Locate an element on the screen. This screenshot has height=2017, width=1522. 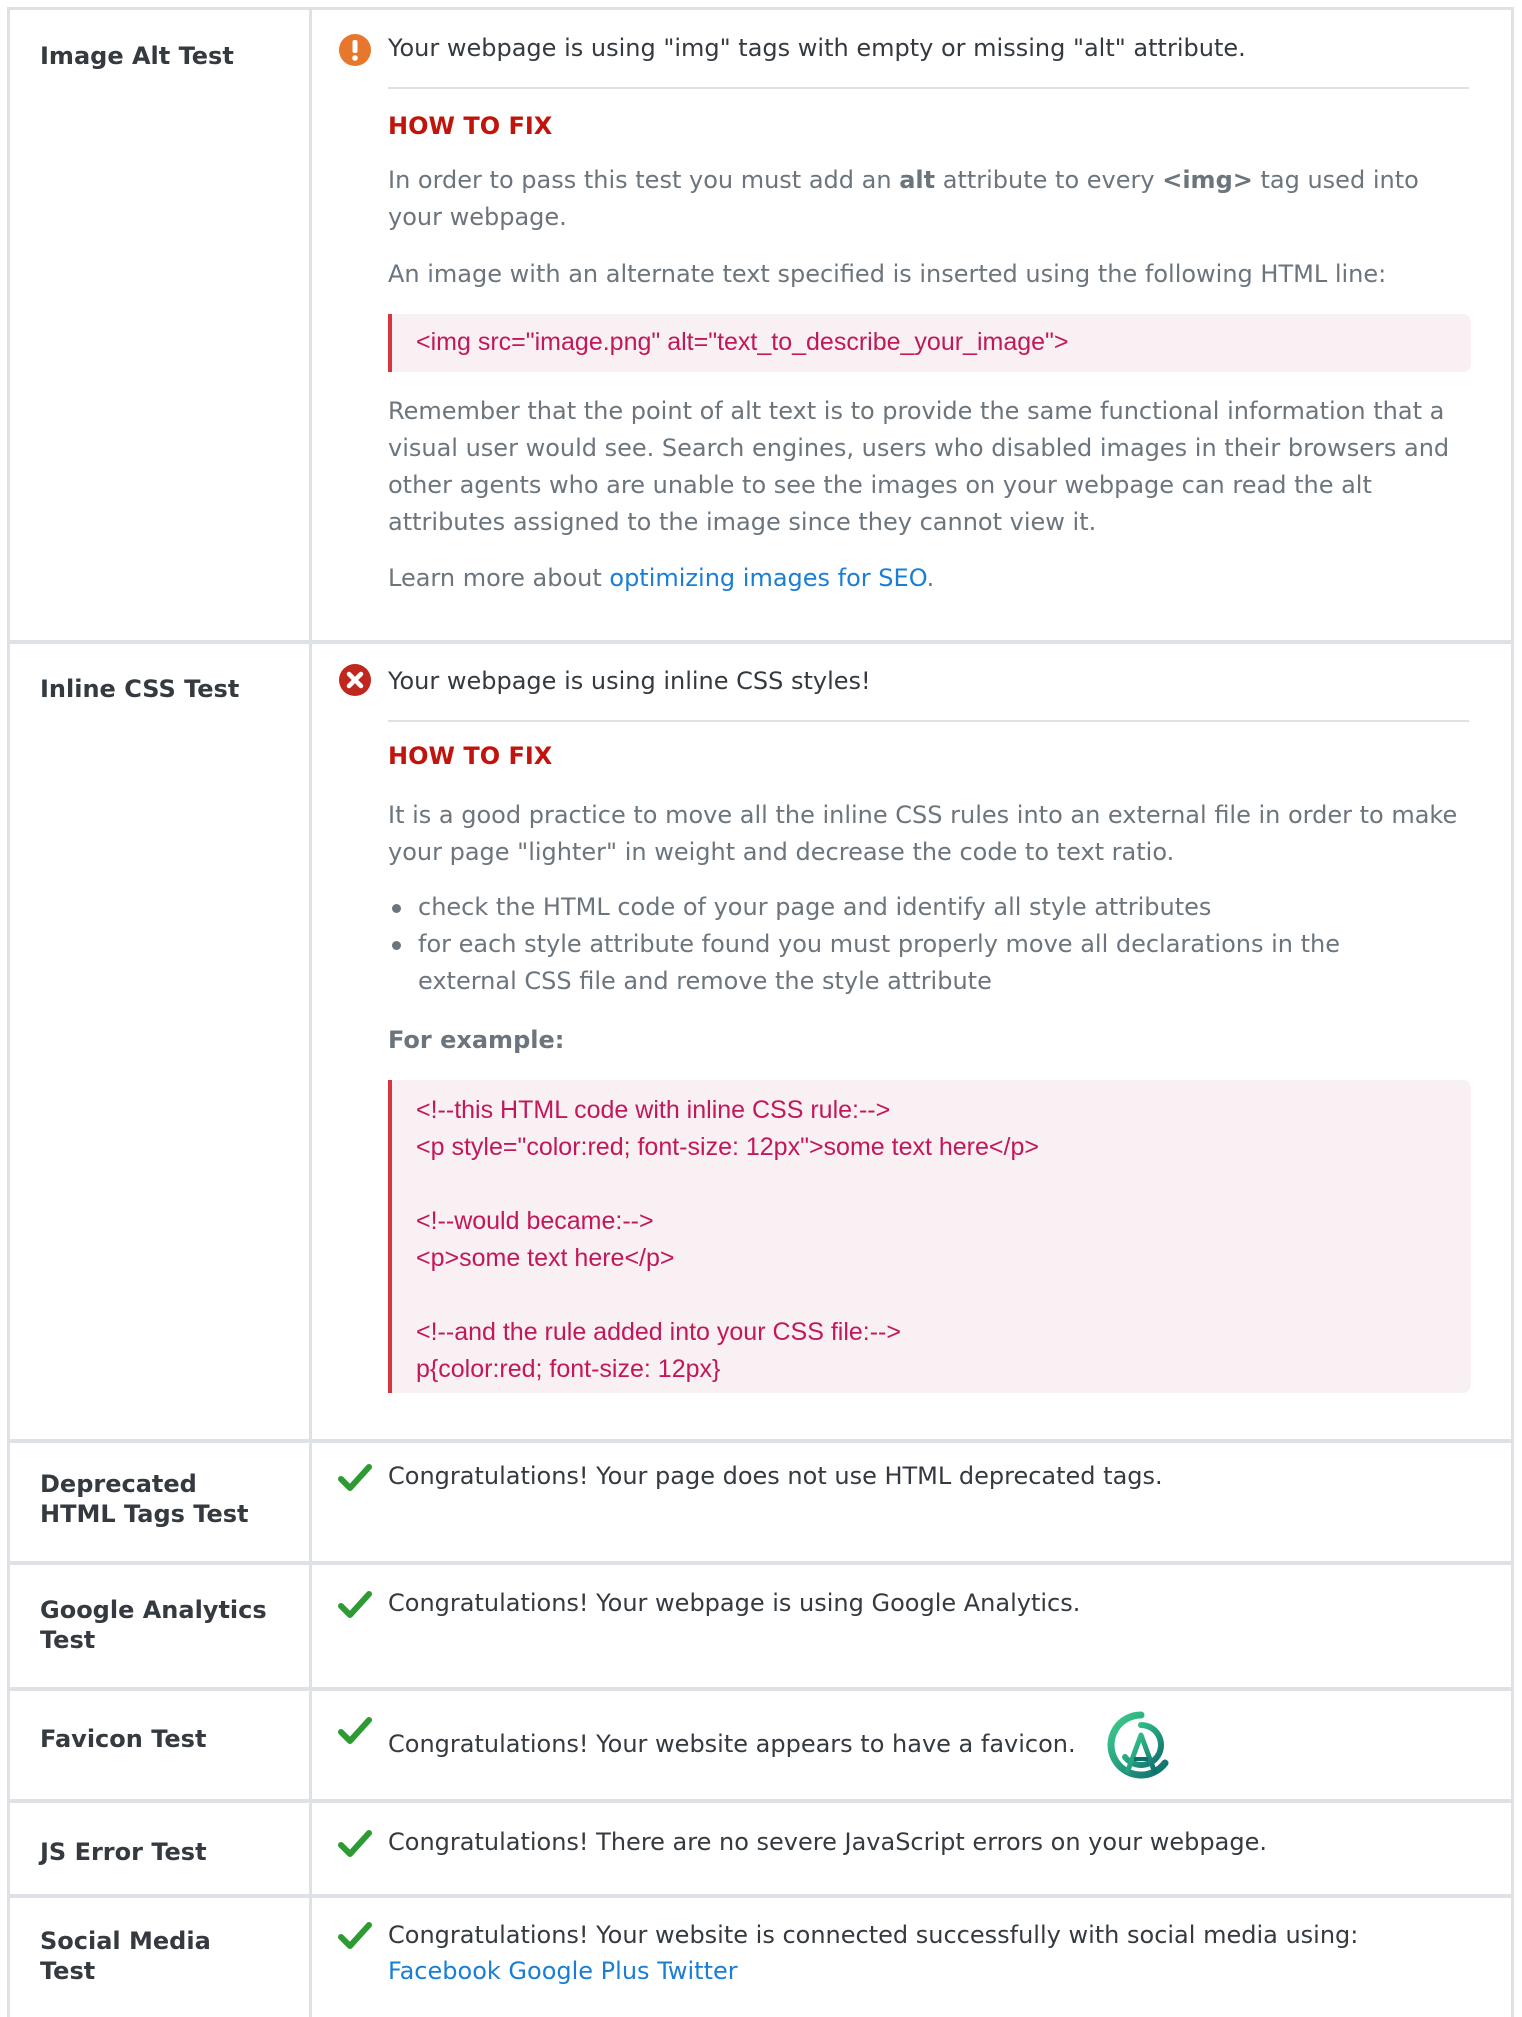
row-google-analytics-test: Google Analytics Test is located at coordinates (760, 1628).